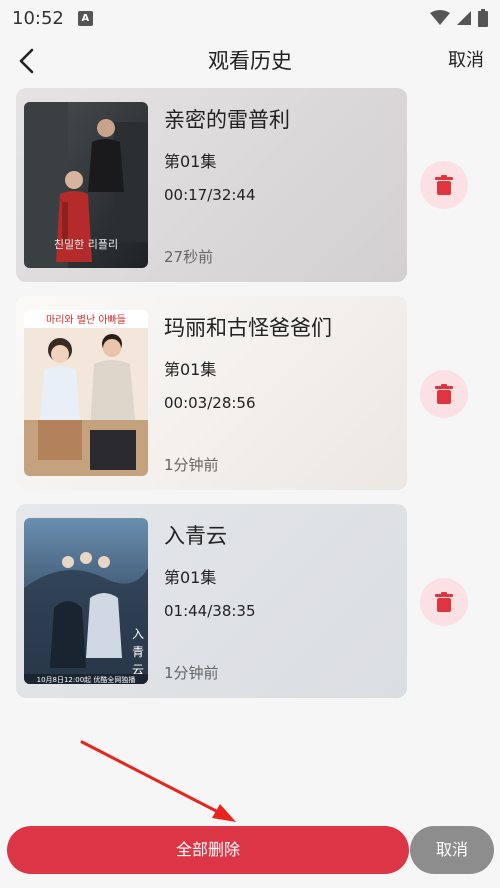  Describe the element at coordinates (248, 328) in the screenshot. I see `show-title: 玛丽和古怪爸爸们` at that location.